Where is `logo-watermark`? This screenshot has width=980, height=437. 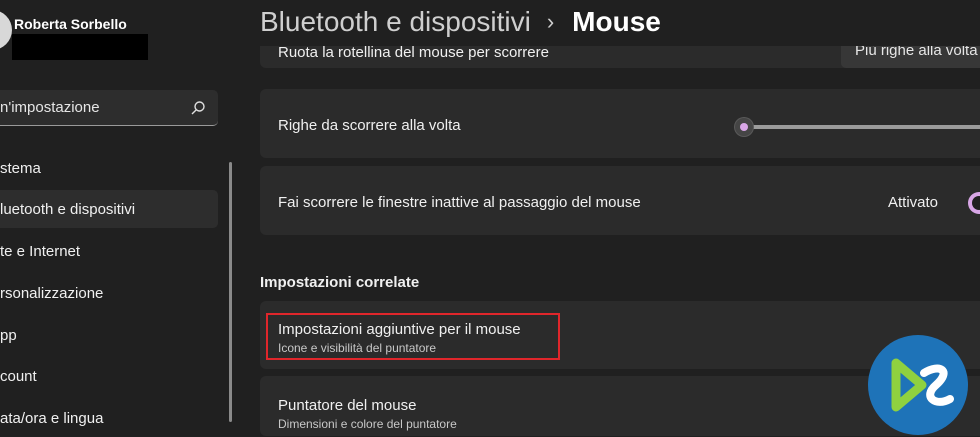 logo-watermark is located at coordinates (918, 385).